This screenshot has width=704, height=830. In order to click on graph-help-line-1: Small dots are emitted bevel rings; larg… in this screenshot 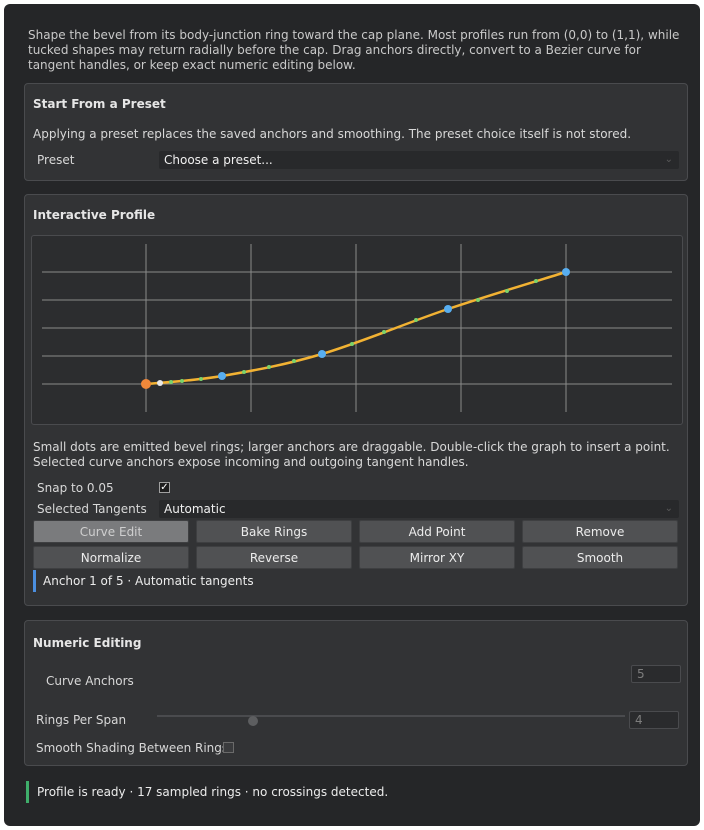, I will do `click(351, 447)`.